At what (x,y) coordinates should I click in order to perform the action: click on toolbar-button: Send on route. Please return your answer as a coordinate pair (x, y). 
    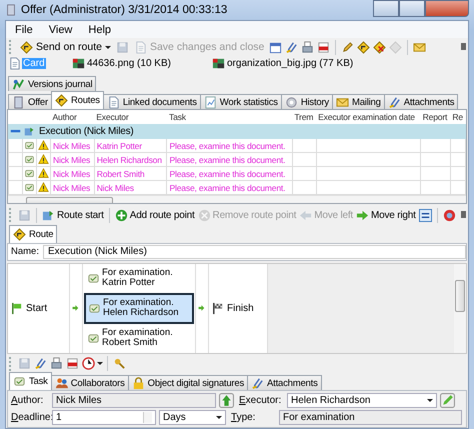
    Looking at the image, I should click on (65, 47).